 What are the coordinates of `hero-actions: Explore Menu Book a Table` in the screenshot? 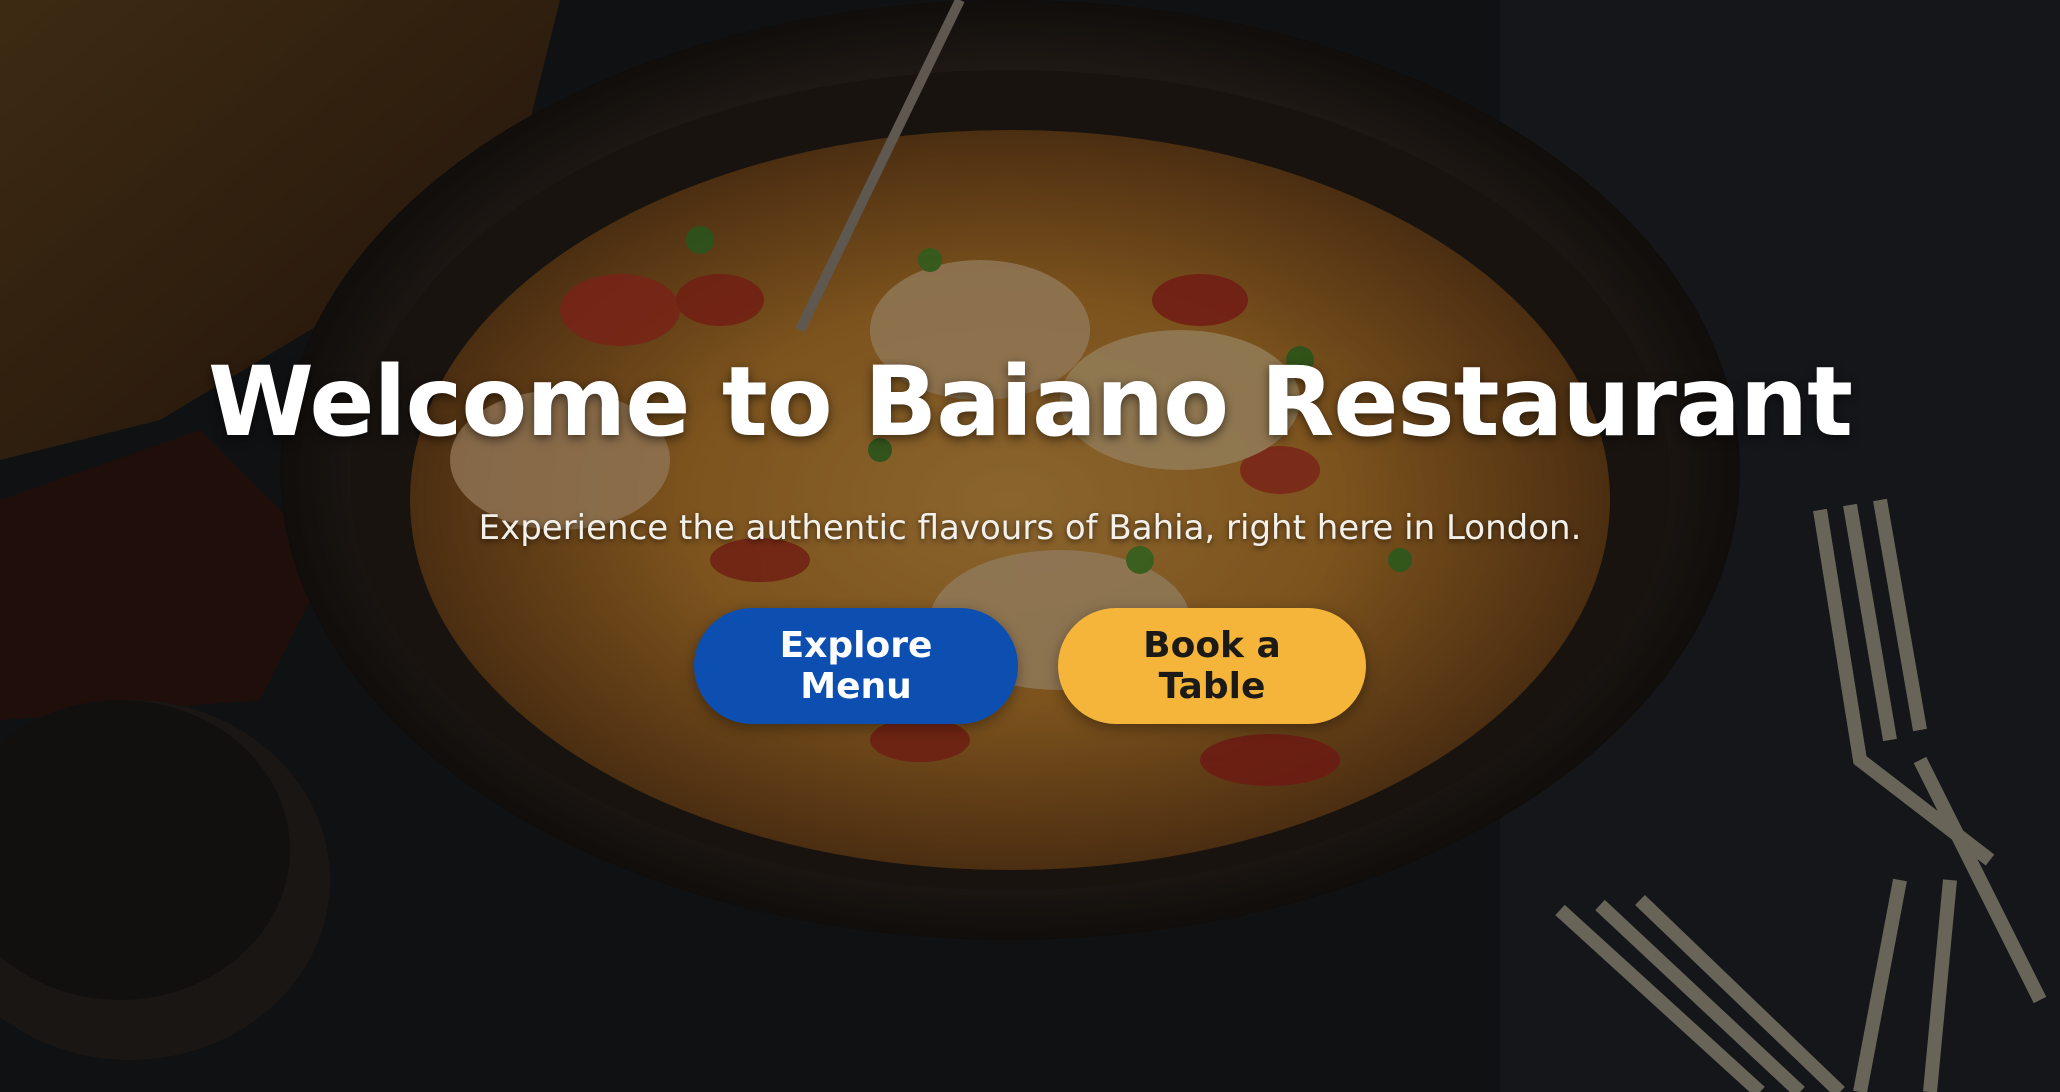 It's located at (1030, 666).